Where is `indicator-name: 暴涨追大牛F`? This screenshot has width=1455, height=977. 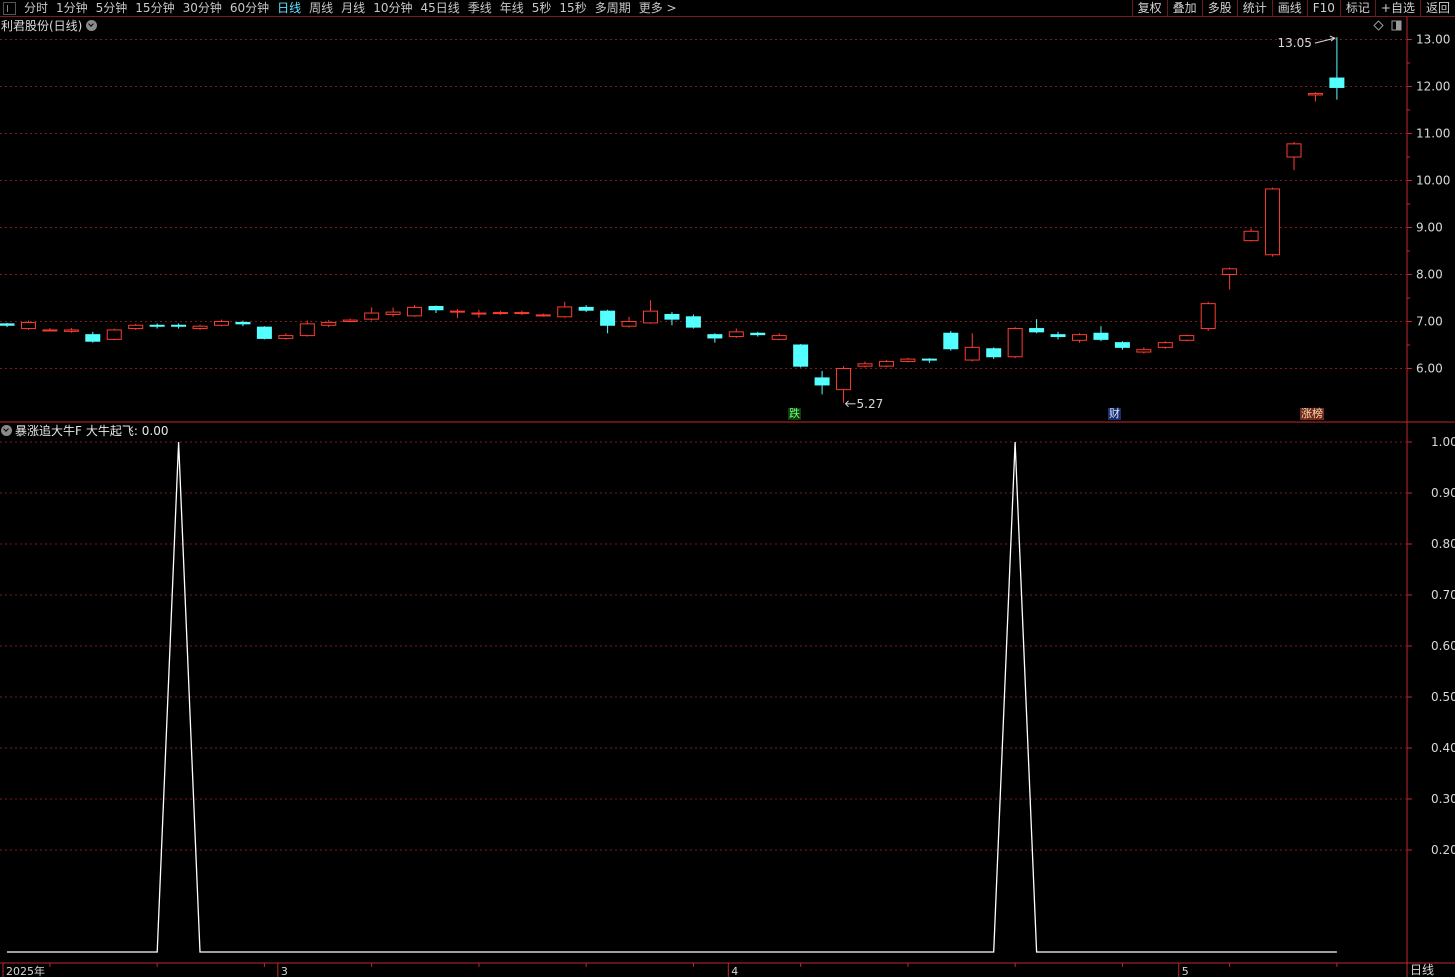 indicator-name: 暴涨追大牛F is located at coordinates (48, 431).